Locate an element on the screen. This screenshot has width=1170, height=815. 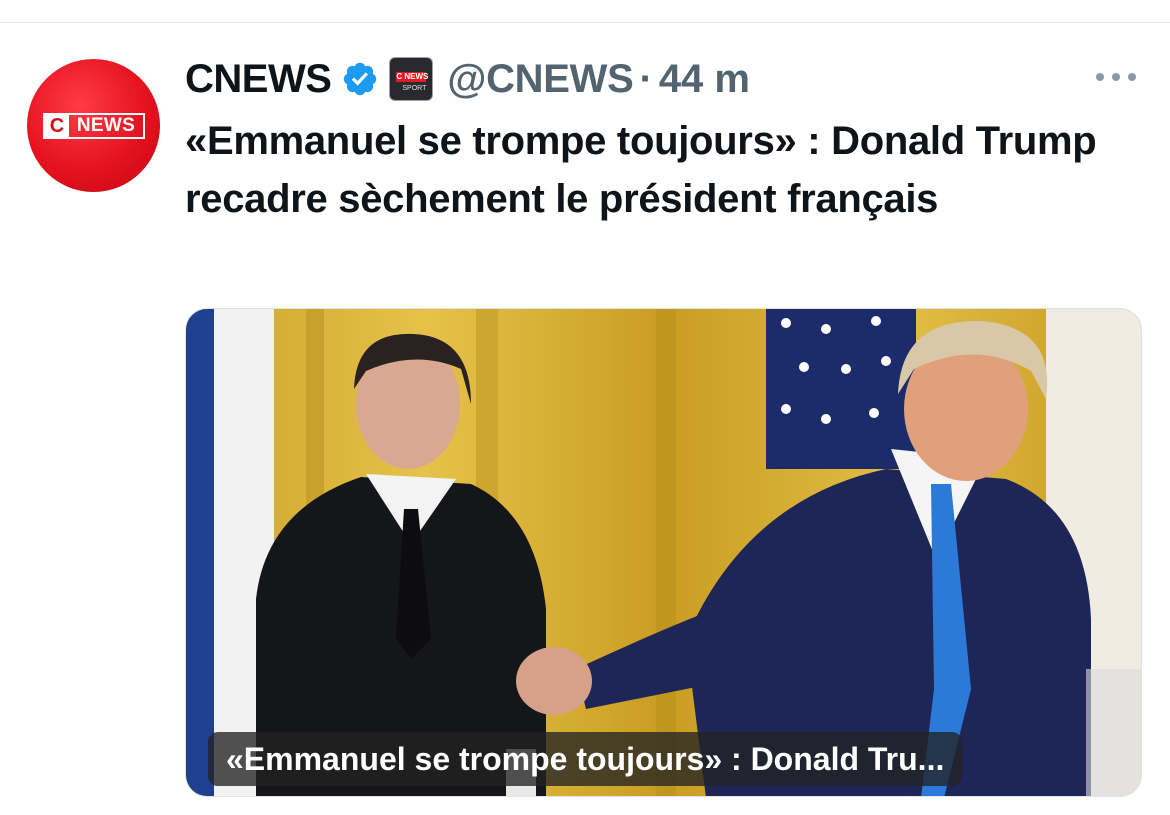
handle: @CNEWS is located at coordinates (540, 79).